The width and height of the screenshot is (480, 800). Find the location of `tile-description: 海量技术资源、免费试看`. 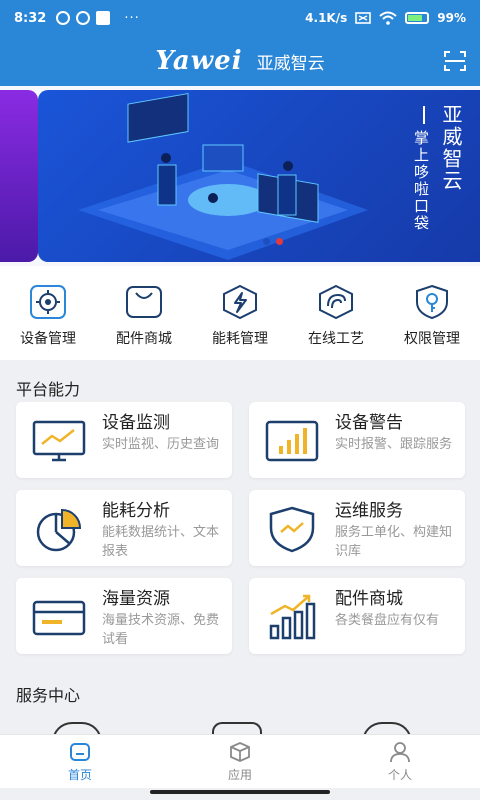

tile-description: 海量技术资源、免费试看 is located at coordinates (161, 630).